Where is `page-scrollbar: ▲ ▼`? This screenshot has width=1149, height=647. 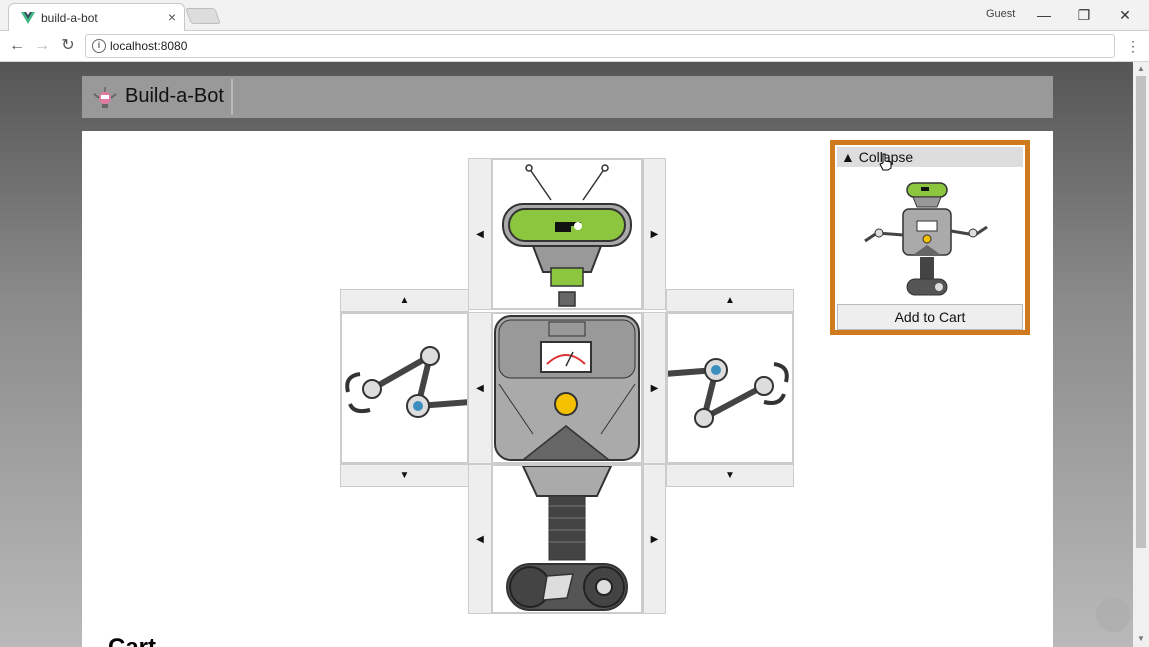
page-scrollbar: ▲ ▼ is located at coordinates (1141, 354).